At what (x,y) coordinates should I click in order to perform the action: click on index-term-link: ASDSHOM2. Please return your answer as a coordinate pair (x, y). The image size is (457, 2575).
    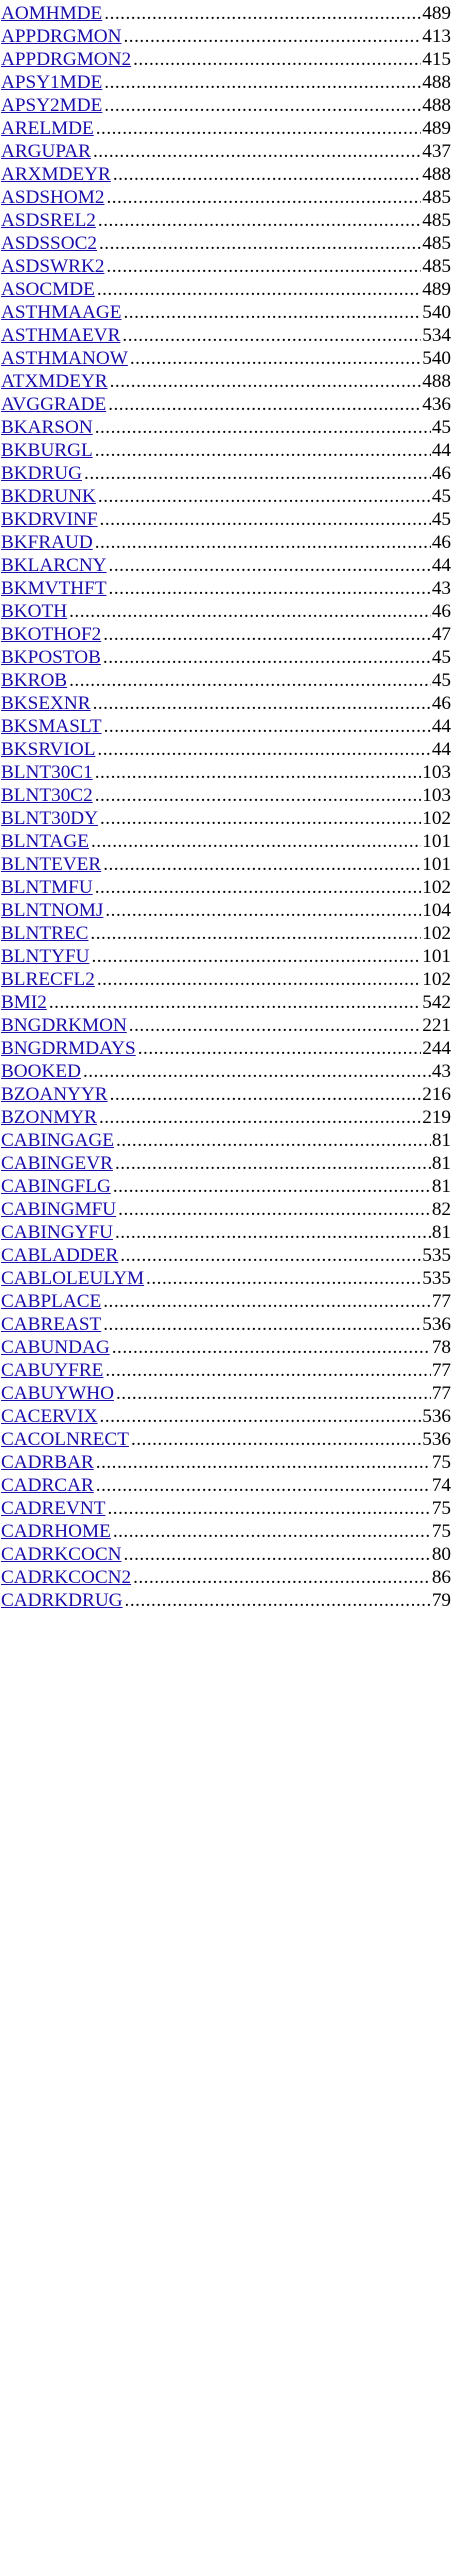
    Looking at the image, I should click on (52, 197).